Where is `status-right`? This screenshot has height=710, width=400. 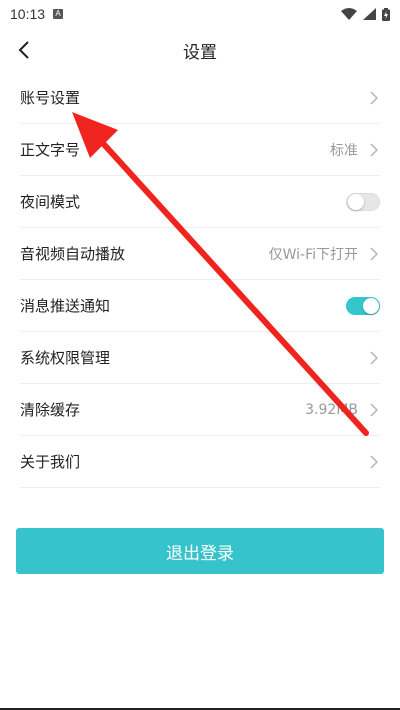 status-right is located at coordinates (365, 14).